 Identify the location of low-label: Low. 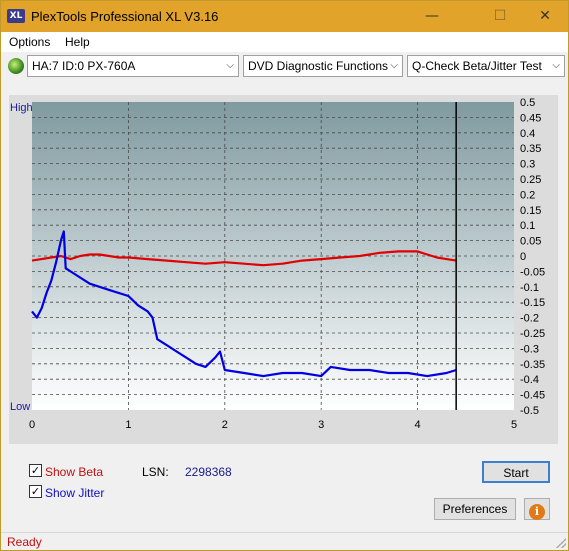
(20, 407).